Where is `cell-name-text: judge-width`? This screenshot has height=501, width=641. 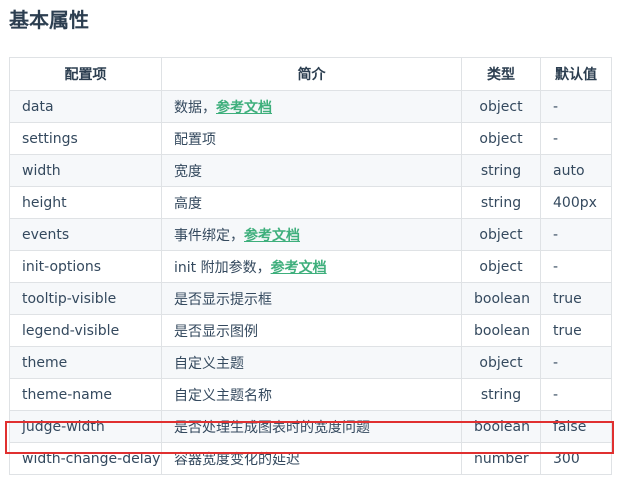 cell-name-text: judge-width is located at coordinates (63, 426).